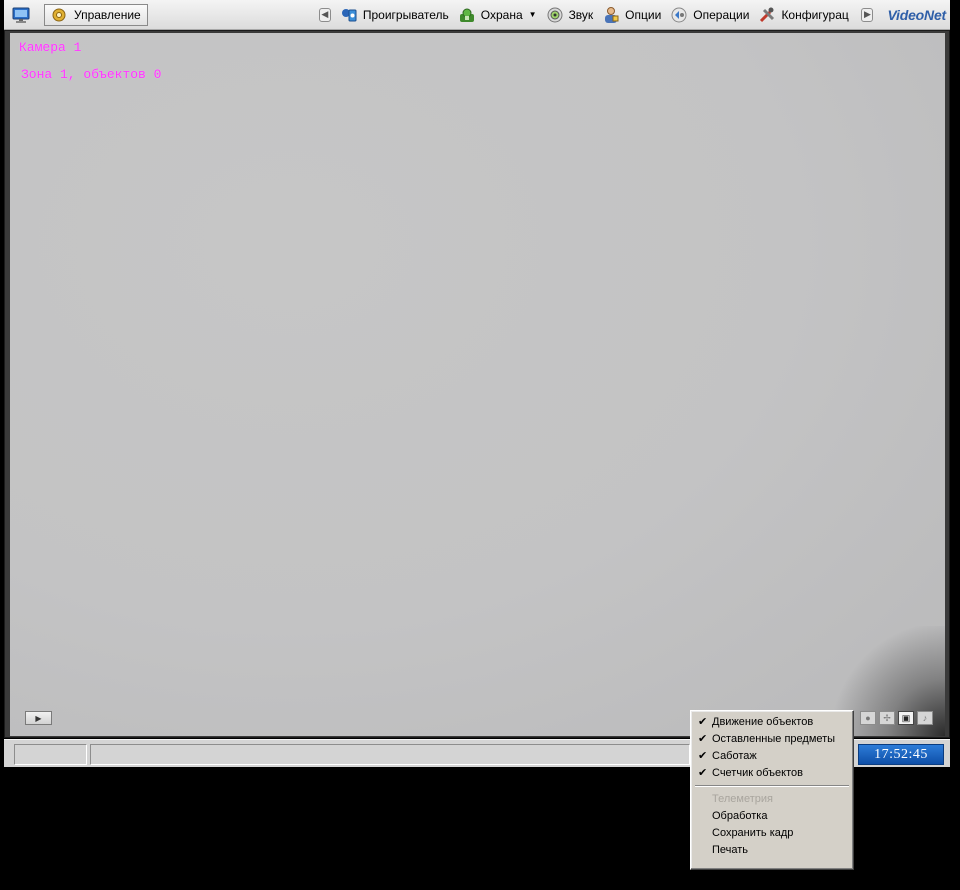 This screenshot has width=960, height=890. What do you see at coordinates (772, 786) in the screenshot?
I see `menu-separator` at bounding box center [772, 786].